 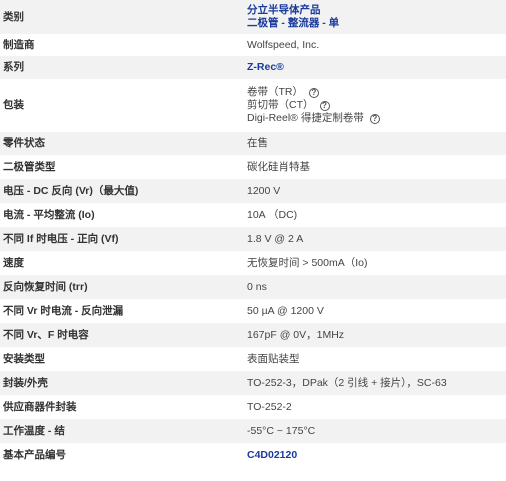 What do you see at coordinates (122, 105) in the screenshot?
I see `attr-label: 包装` at bounding box center [122, 105].